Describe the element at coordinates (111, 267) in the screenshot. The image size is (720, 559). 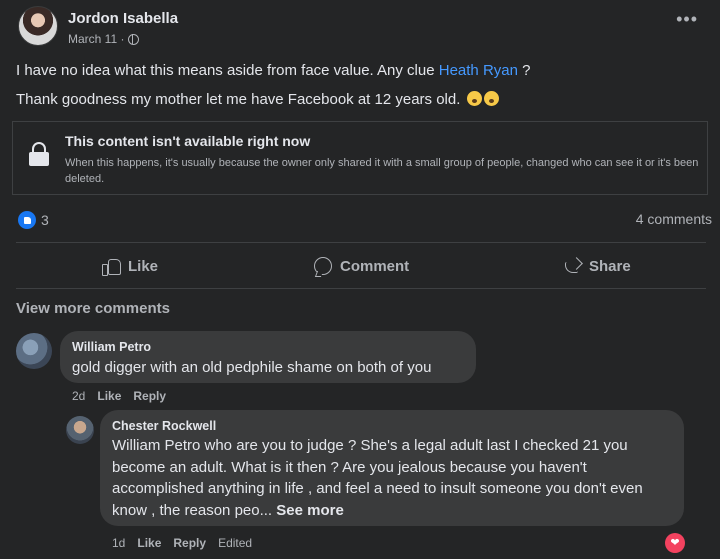
I see `thumbs-up-icon` at that location.